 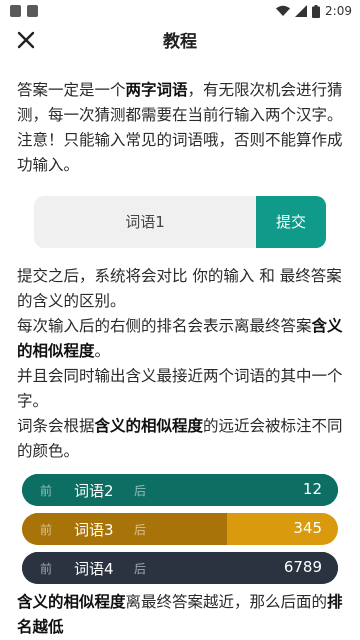 I want to click on explain-line: 词条会根据含义的相似程度的远近会被标注不同的颜色。, so click(x=182, y=439).